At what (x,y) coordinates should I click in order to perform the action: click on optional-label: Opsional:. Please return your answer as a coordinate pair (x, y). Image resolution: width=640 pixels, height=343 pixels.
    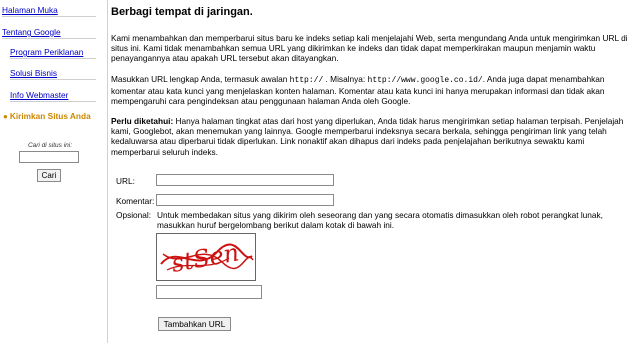
    Looking at the image, I should click on (134, 215).